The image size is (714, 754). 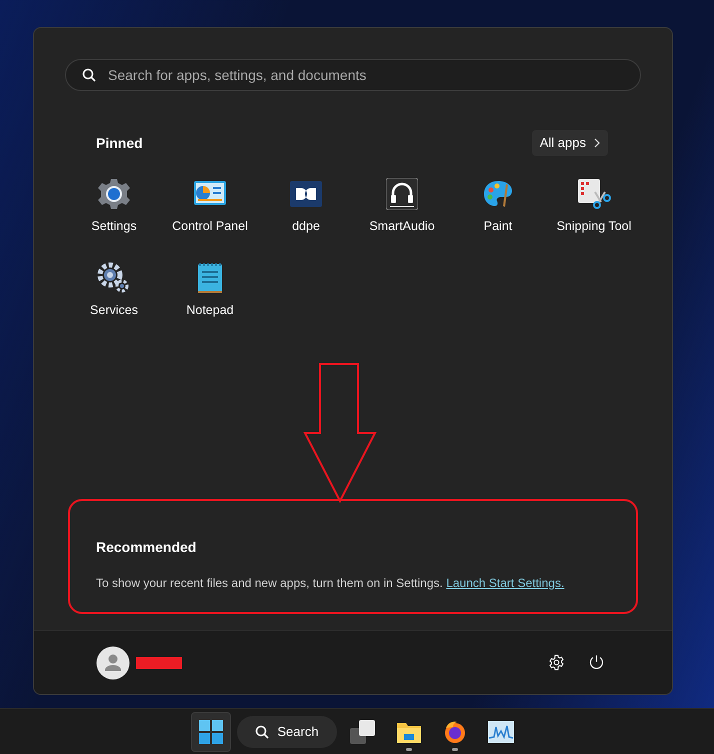 I want to click on search-input: Search for apps, settings, and documents, so click(x=366, y=75).